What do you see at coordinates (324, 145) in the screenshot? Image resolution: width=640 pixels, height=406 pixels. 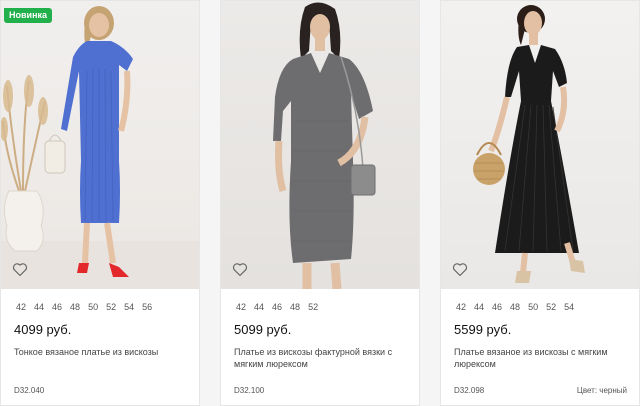 I see `product-image-grey-dress` at bounding box center [324, 145].